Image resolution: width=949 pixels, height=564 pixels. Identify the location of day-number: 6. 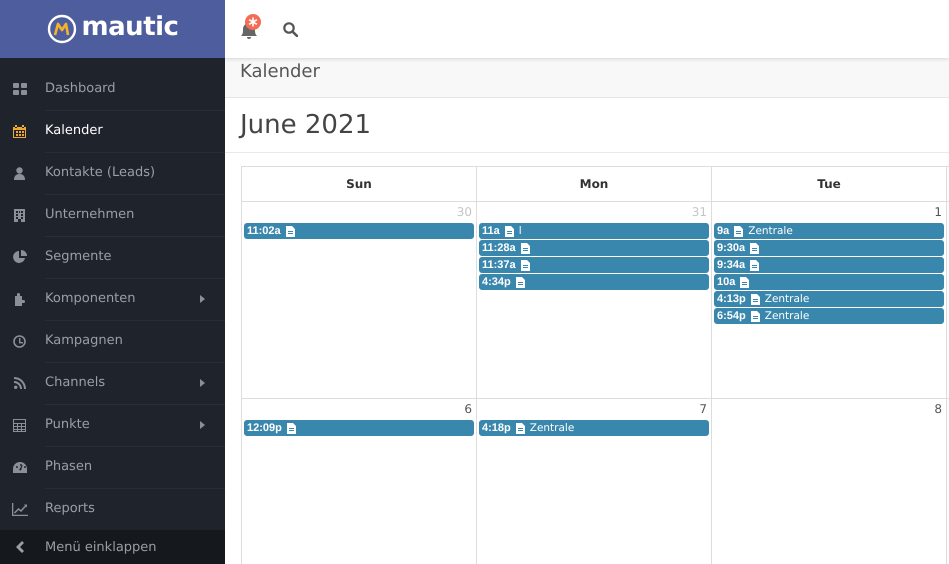
(468, 409).